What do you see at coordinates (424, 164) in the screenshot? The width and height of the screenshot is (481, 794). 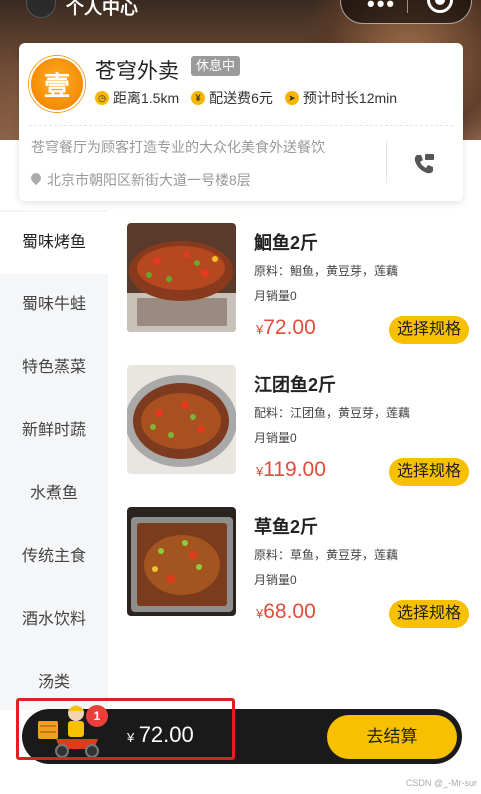 I see `phone-icon` at bounding box center [424, 164].